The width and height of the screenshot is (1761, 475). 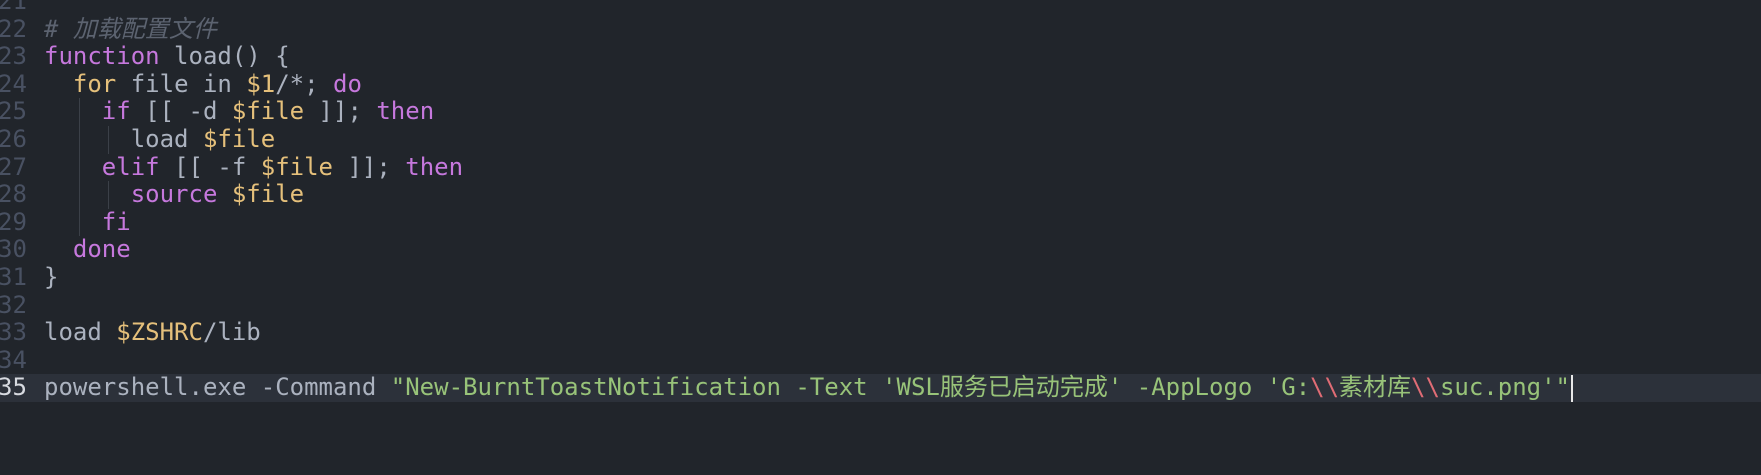 What do you see at coordinates (13, 249) in the screenshot?
I see `line-number: 30` at bounding box center [13, 249].